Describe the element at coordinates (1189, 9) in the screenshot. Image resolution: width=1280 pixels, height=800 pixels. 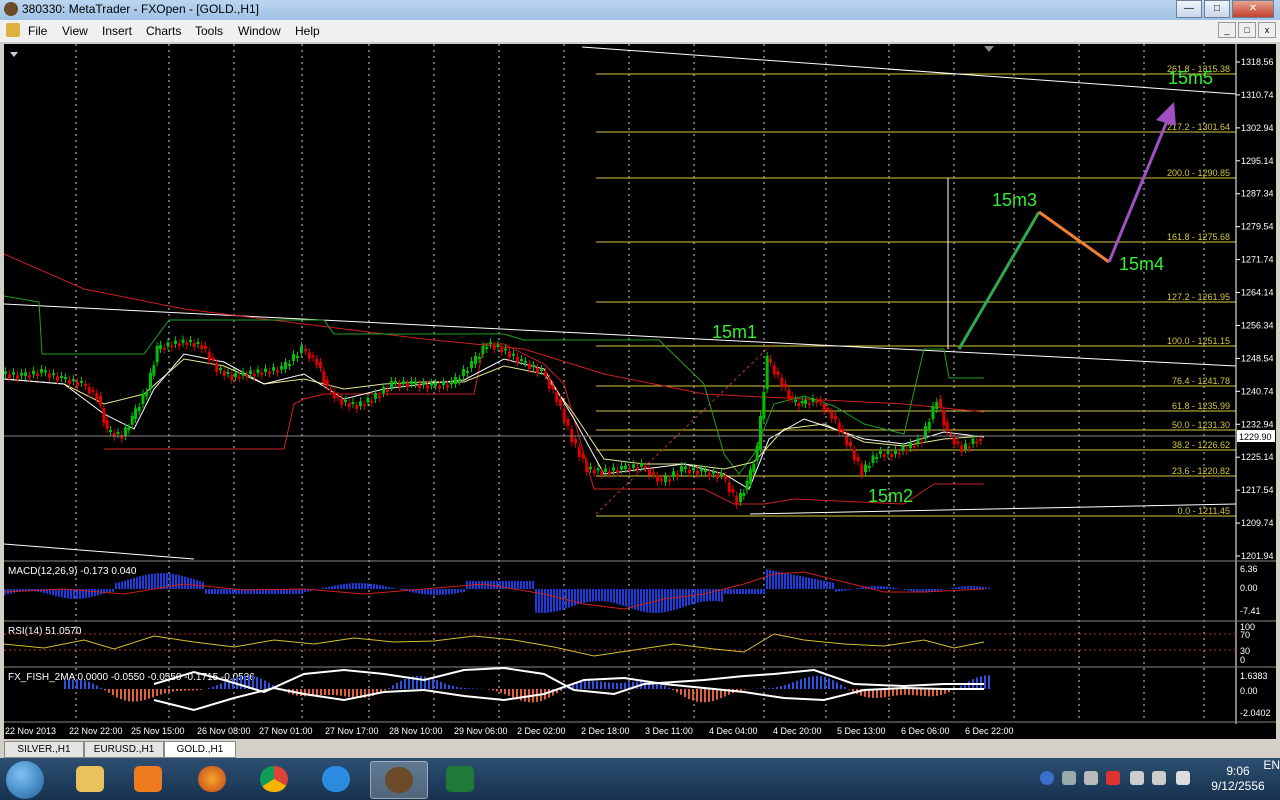
I see `minimize-button: —` at that location.